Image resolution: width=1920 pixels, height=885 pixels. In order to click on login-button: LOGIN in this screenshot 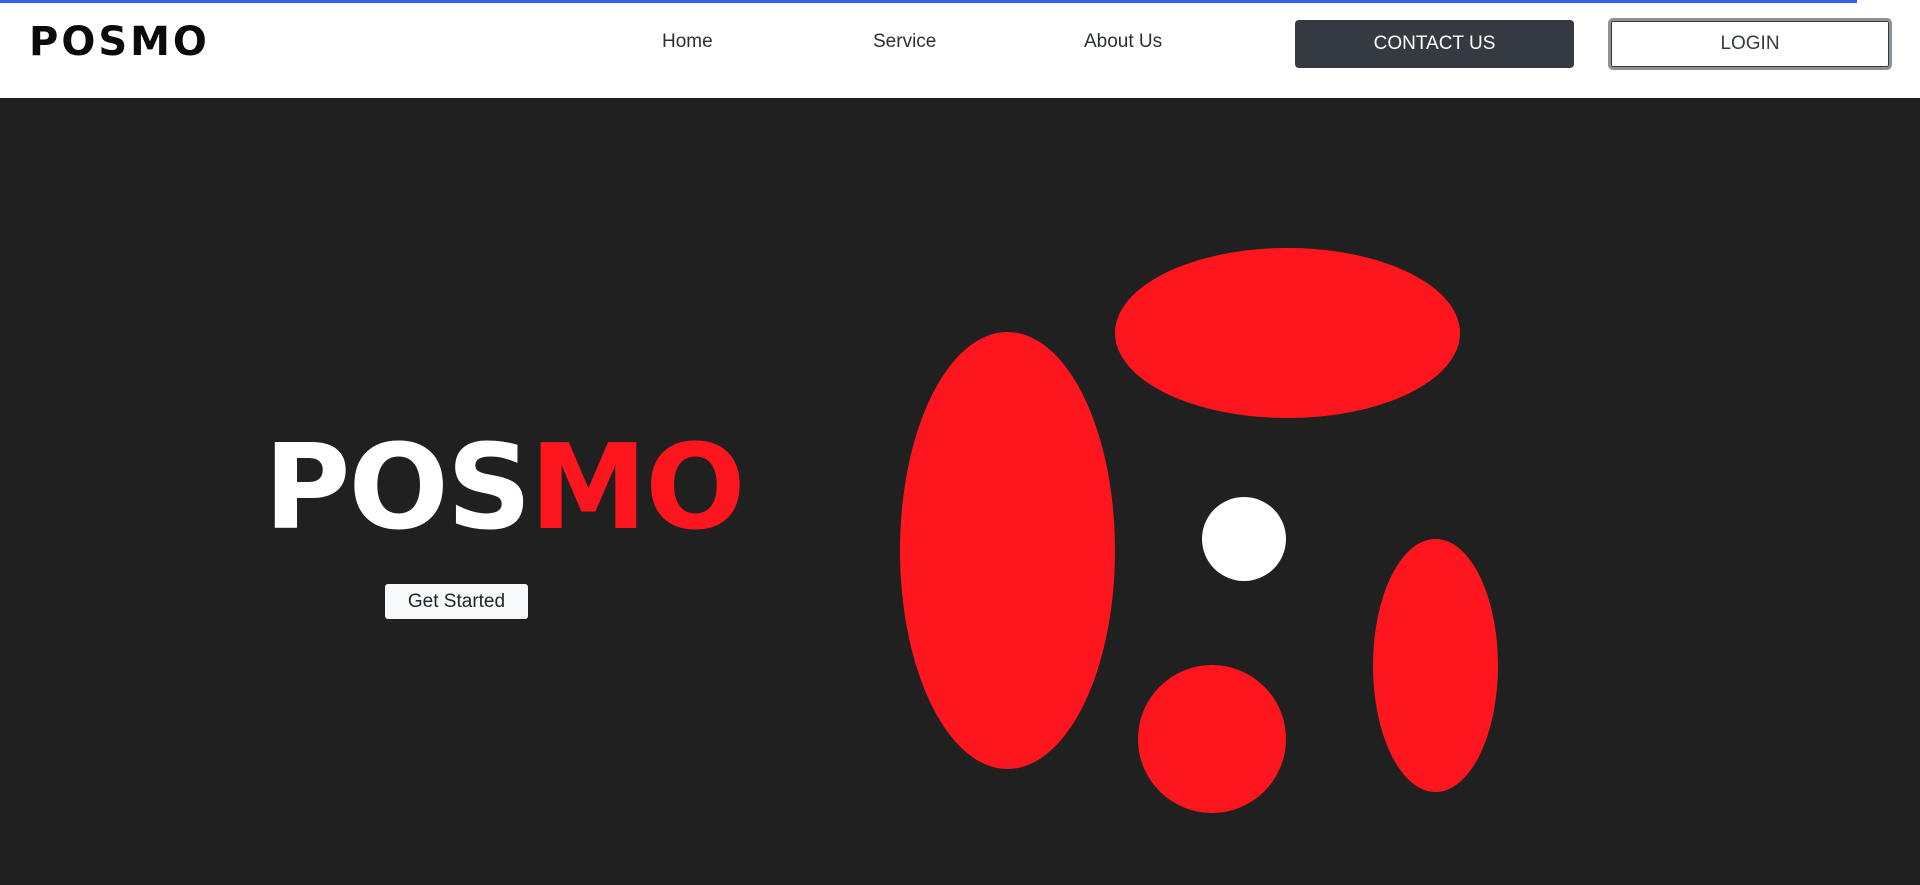, I will do `click(1750, 44)`.